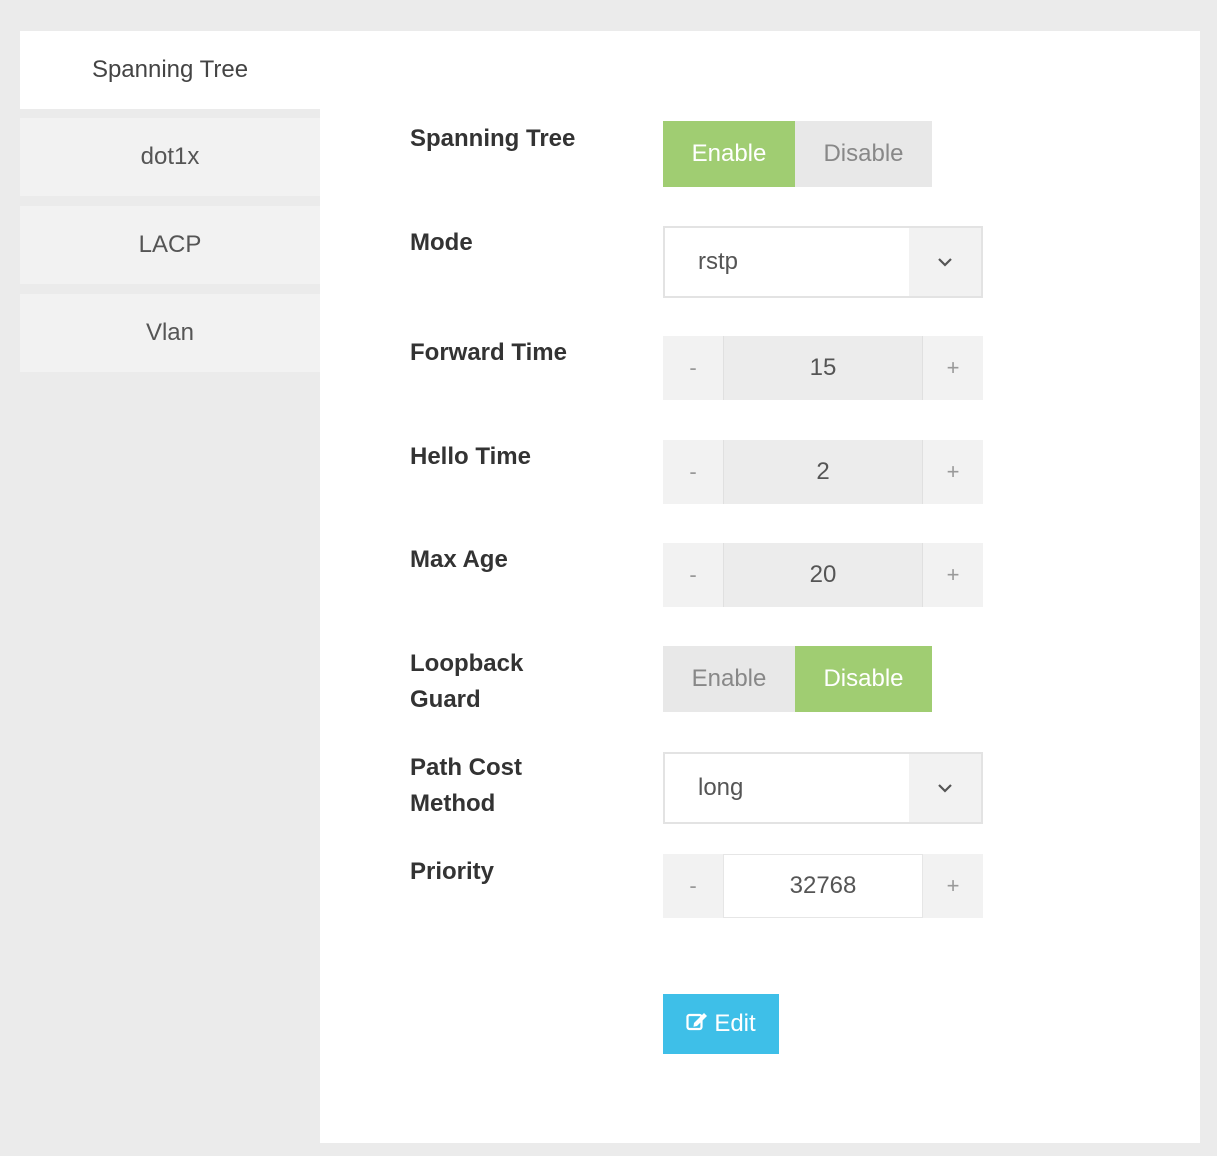 This screenshot has width=1217, height=1156. What do you see at coordinates (697, 1024) in the screenshot?
I see `edit-icon` at bounding box center [697, 1024].